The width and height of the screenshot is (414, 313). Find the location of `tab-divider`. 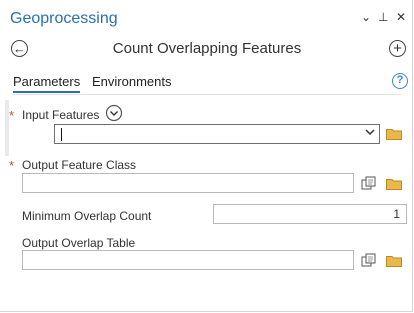

tab-divider is located at coordinates (207, 94).